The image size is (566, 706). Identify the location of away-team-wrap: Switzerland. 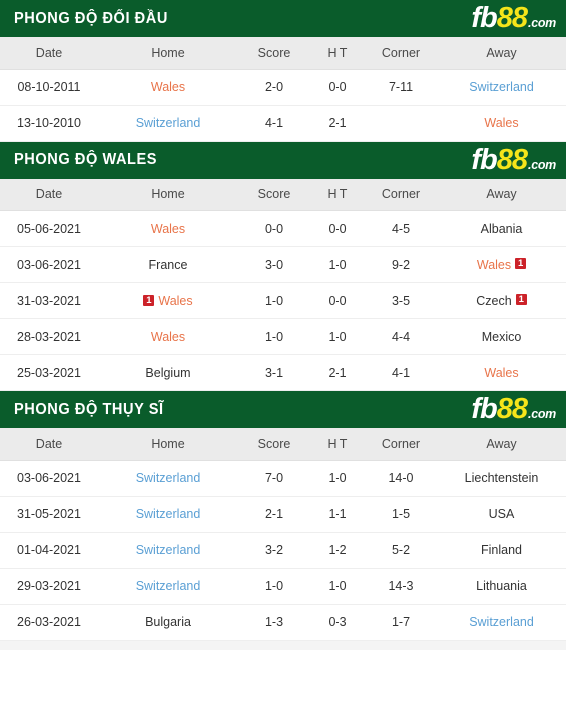
(501, 87).